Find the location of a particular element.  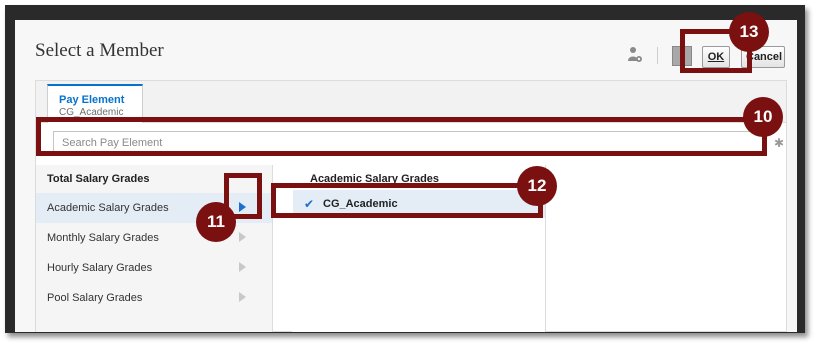

tab-label: Pay Element is located at coordinates (92, 100).